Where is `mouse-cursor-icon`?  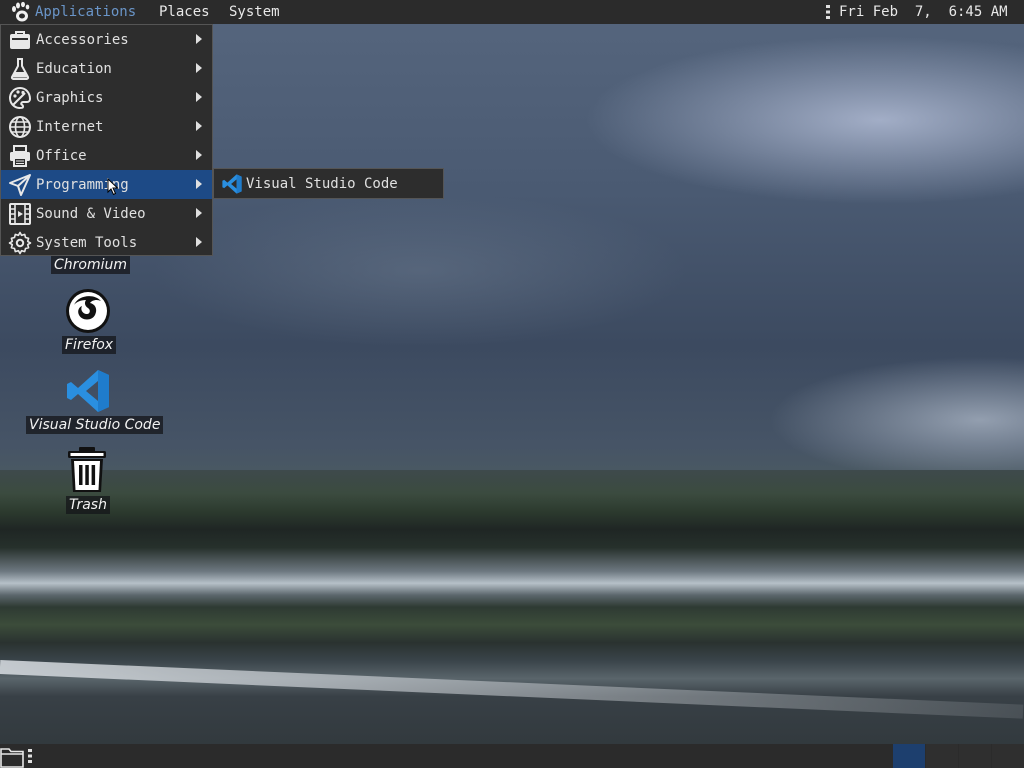
mouse-cursor-icon is located at coordinates (113, 187).